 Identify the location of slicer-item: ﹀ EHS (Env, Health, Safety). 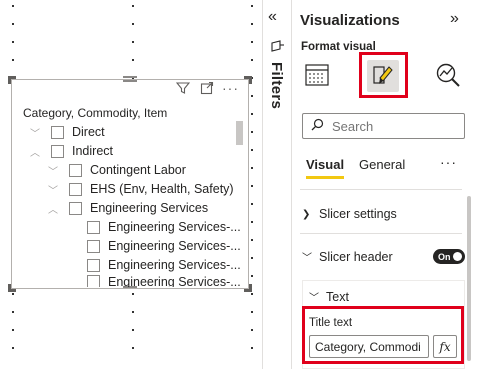
(140, 189).